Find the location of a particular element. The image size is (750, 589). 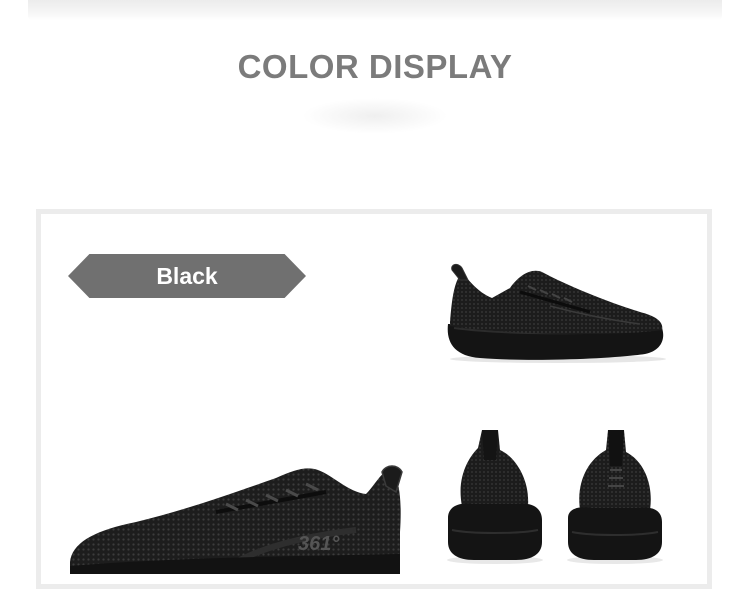

brand-mark: 361° is located at coordinates (319, 544).